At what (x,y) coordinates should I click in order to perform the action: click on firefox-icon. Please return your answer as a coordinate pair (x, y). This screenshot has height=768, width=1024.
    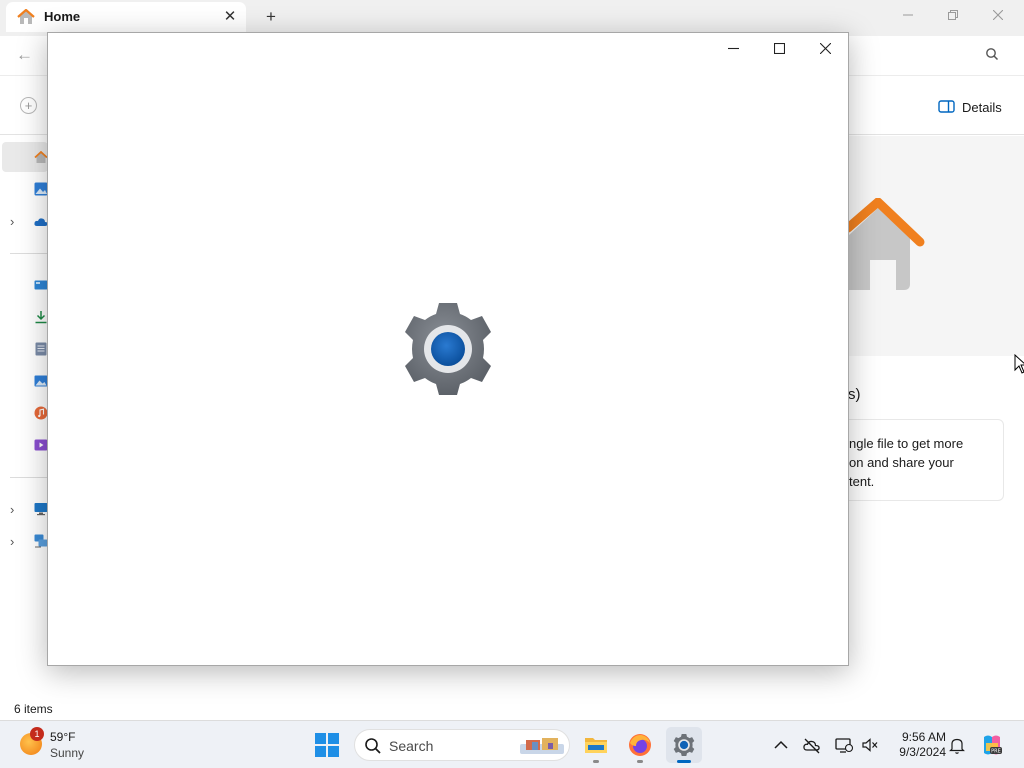
    Looking at the image, I should click on (640, 745).